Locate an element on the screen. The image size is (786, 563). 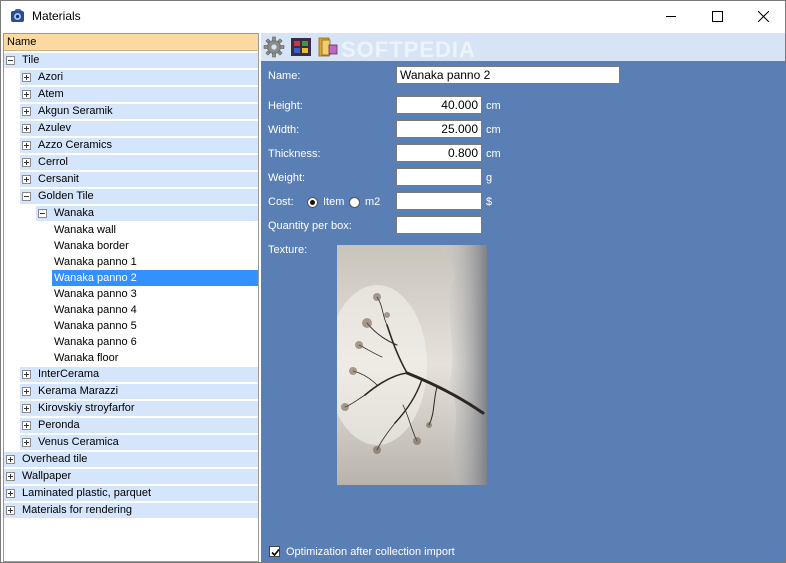
tree-node-label: Cerrol is located at coordinates (53, 162).